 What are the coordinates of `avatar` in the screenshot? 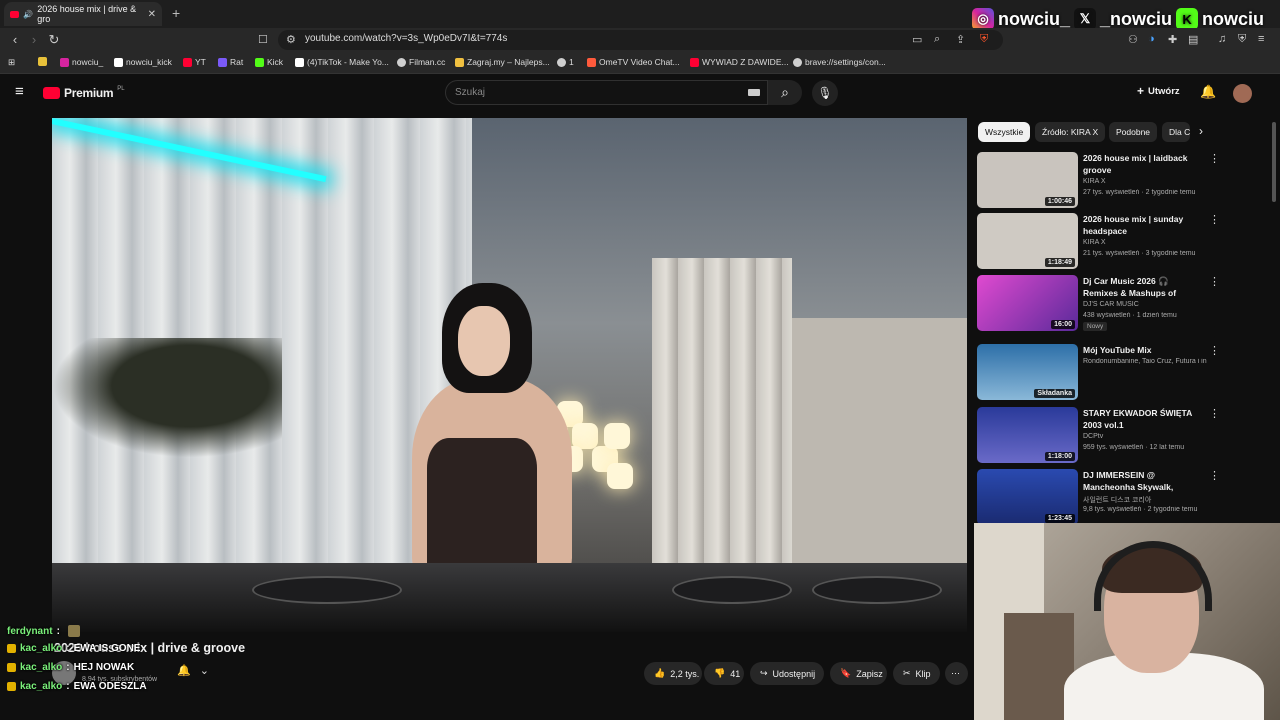 It's located at (1242, 93).